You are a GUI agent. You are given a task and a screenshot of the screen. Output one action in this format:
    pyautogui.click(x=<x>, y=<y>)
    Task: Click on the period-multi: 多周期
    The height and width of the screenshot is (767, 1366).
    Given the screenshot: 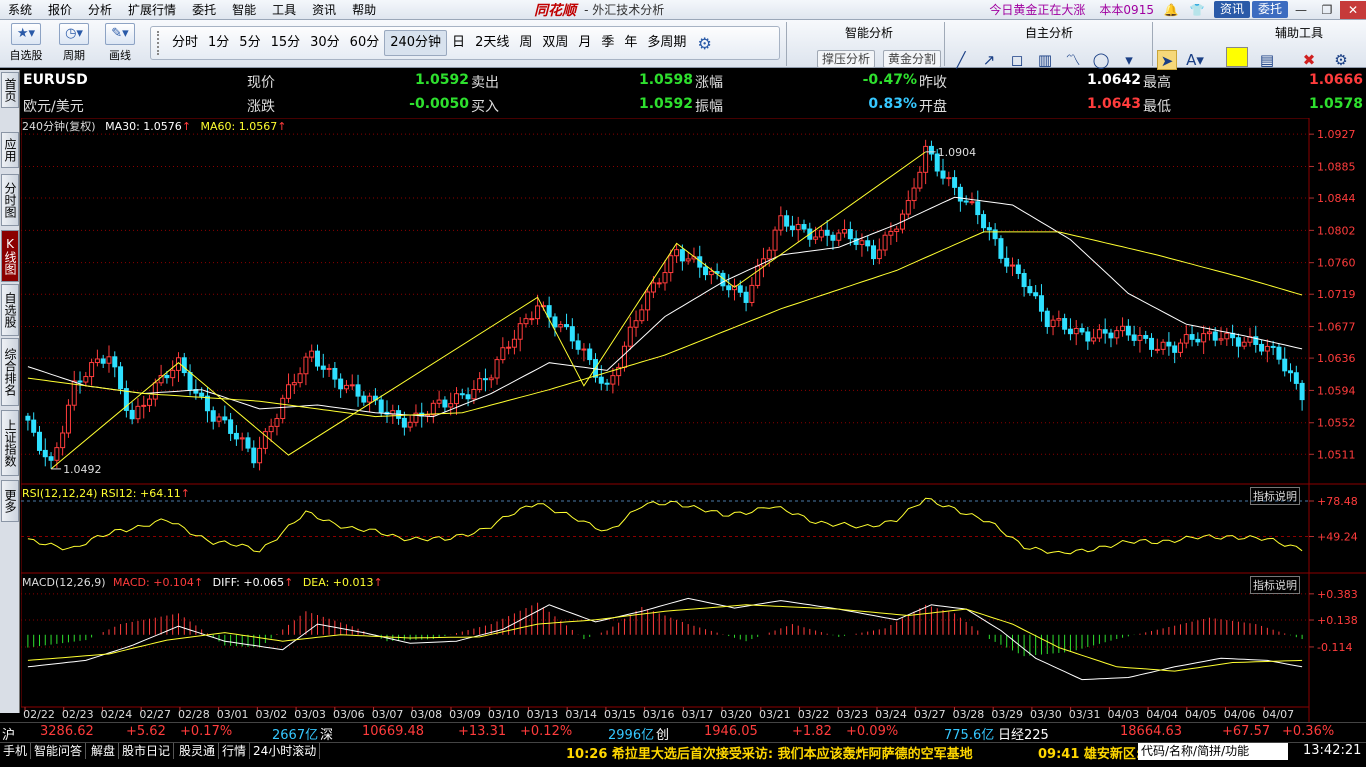 What is the action you would take?
    pyautogui.click(x=666, y=43)
    